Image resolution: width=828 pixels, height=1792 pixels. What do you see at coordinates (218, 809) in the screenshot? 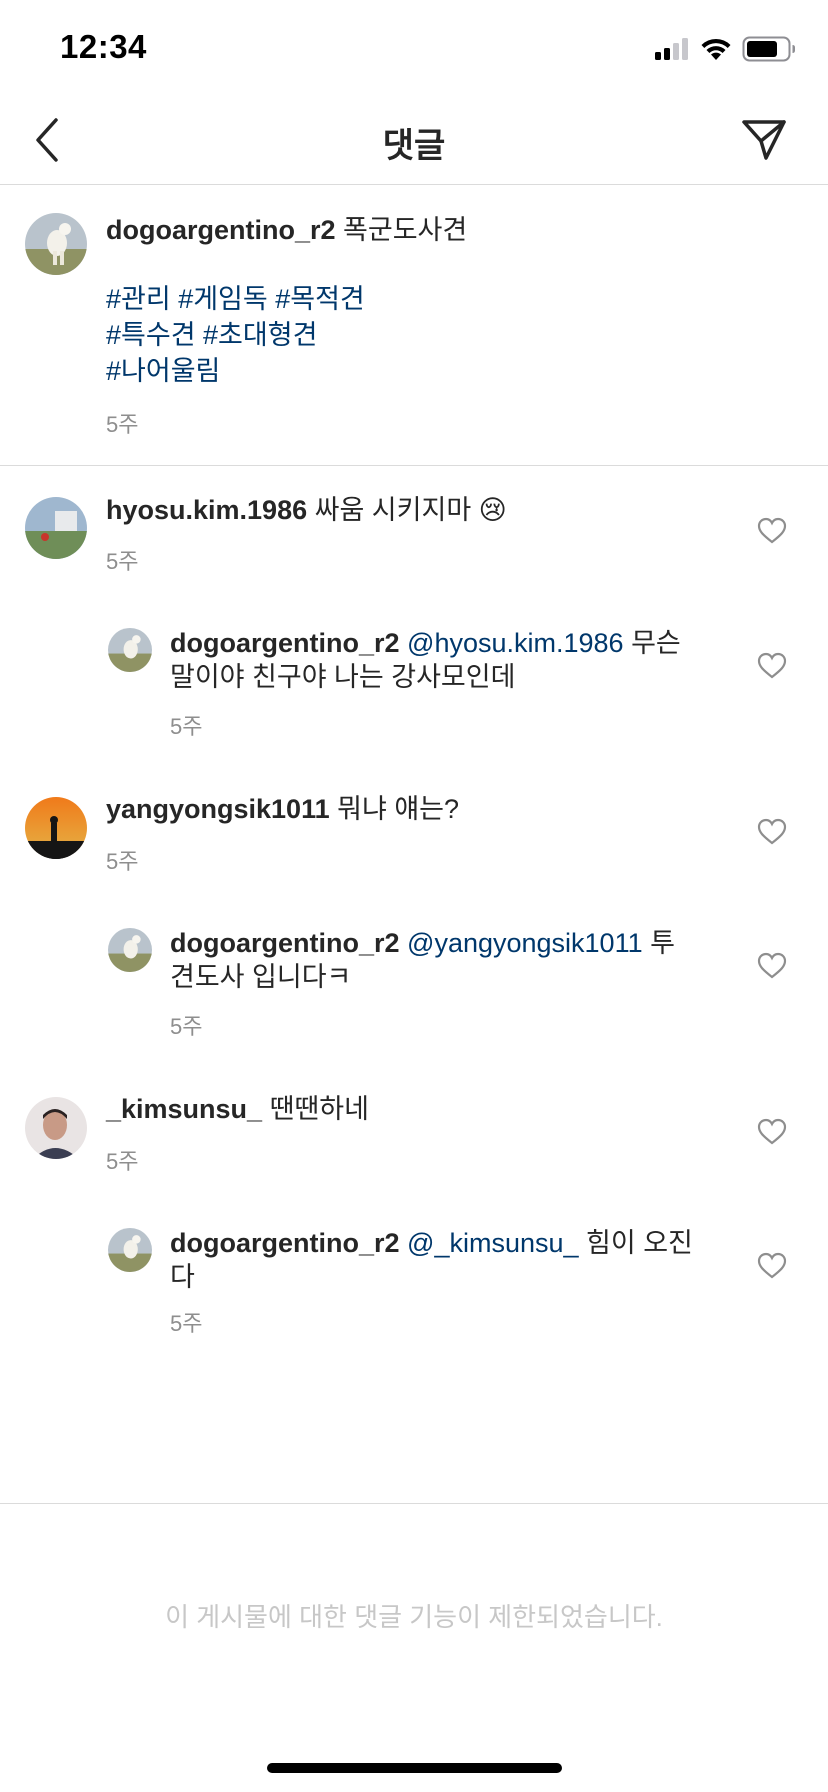
I see `username-link: yangyongsik1011` at bounding box center [218, 809].